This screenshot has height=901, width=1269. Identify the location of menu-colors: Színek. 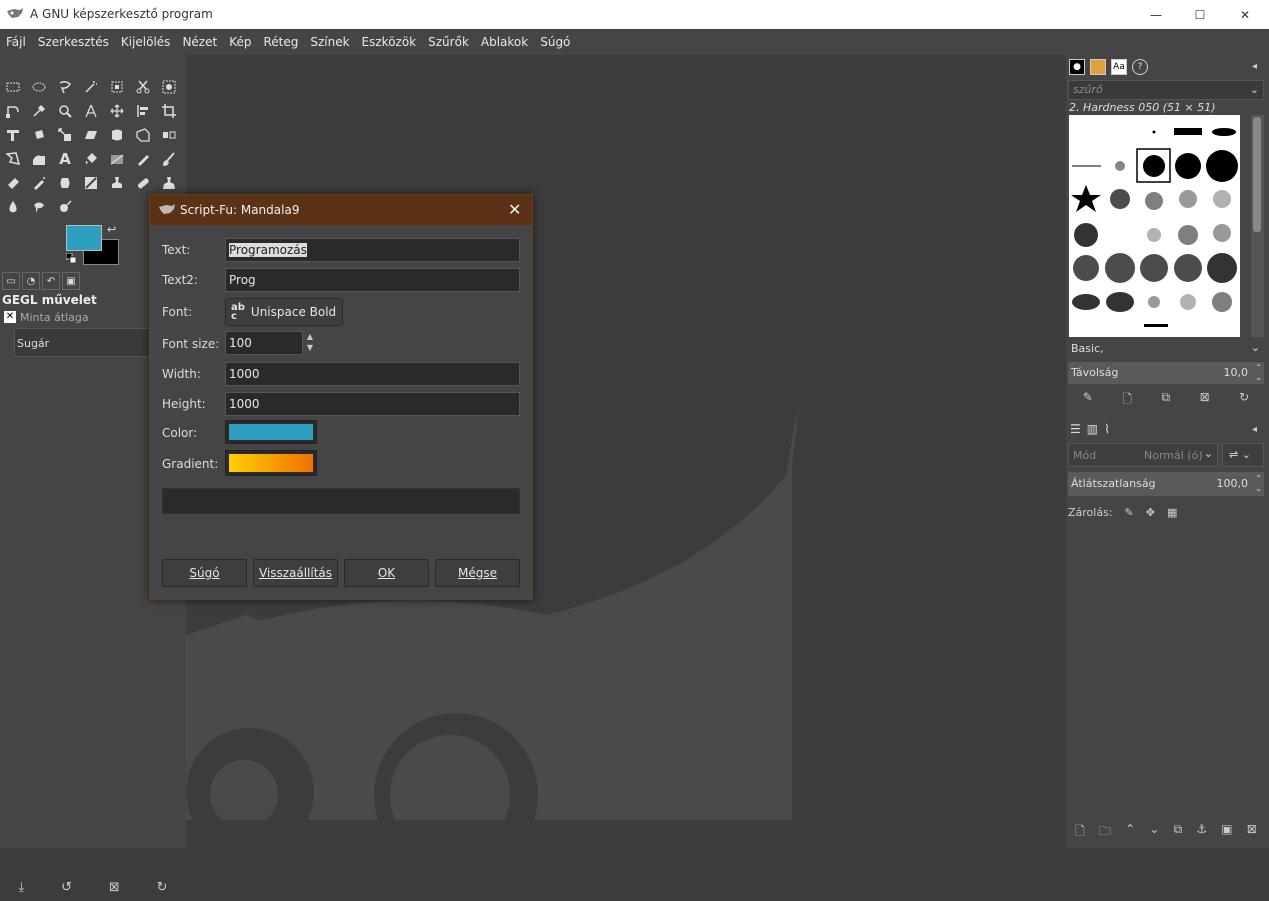
(329, 42).